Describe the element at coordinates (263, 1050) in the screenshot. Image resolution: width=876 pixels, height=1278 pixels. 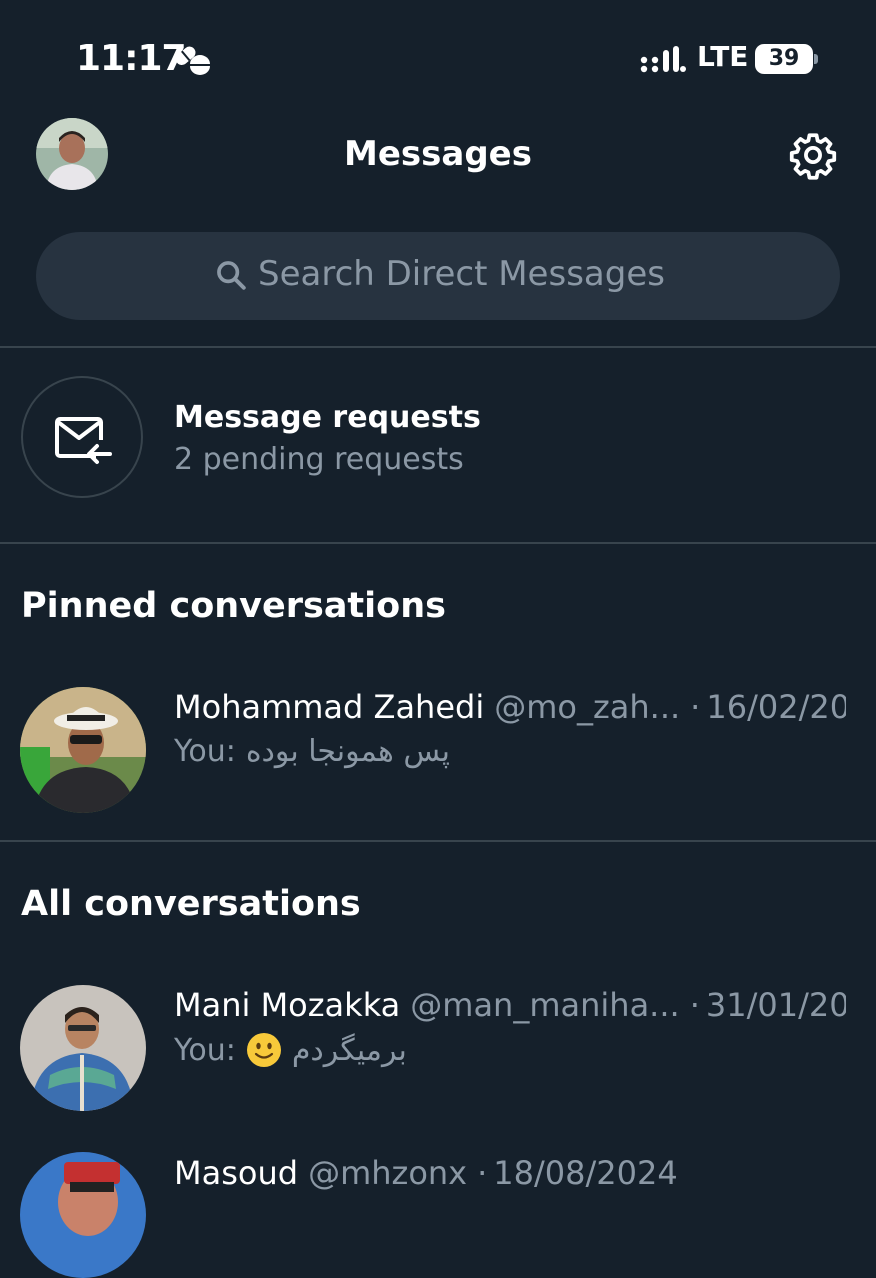
I see `slightly-smiling-face-icon` at that location.